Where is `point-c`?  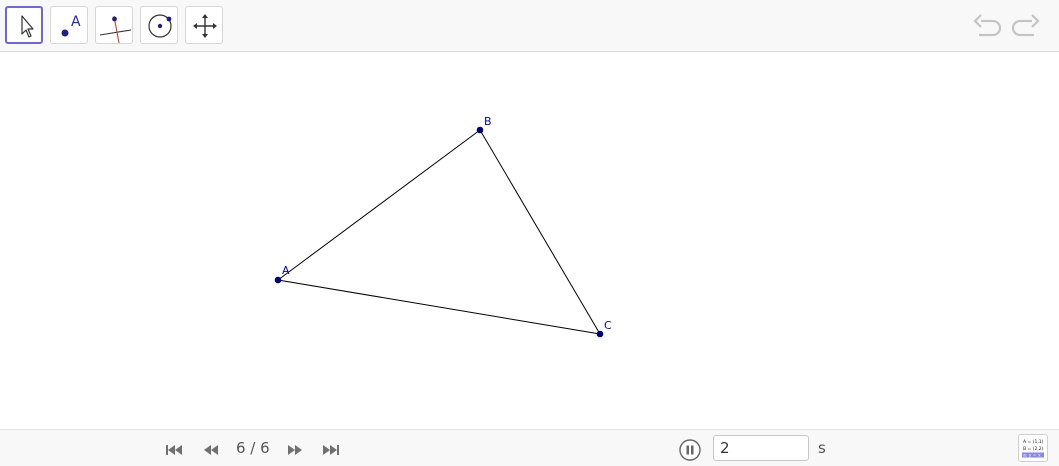 point-c is located at coordinates (600, 334).